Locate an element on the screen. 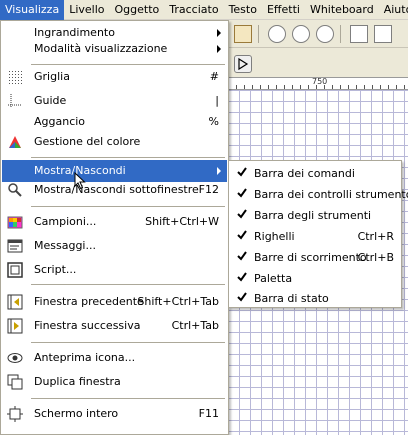 The width and height of the screenshot is (408, 435). menu-item-label: Schermo intero is located at coordinates (76, 413).